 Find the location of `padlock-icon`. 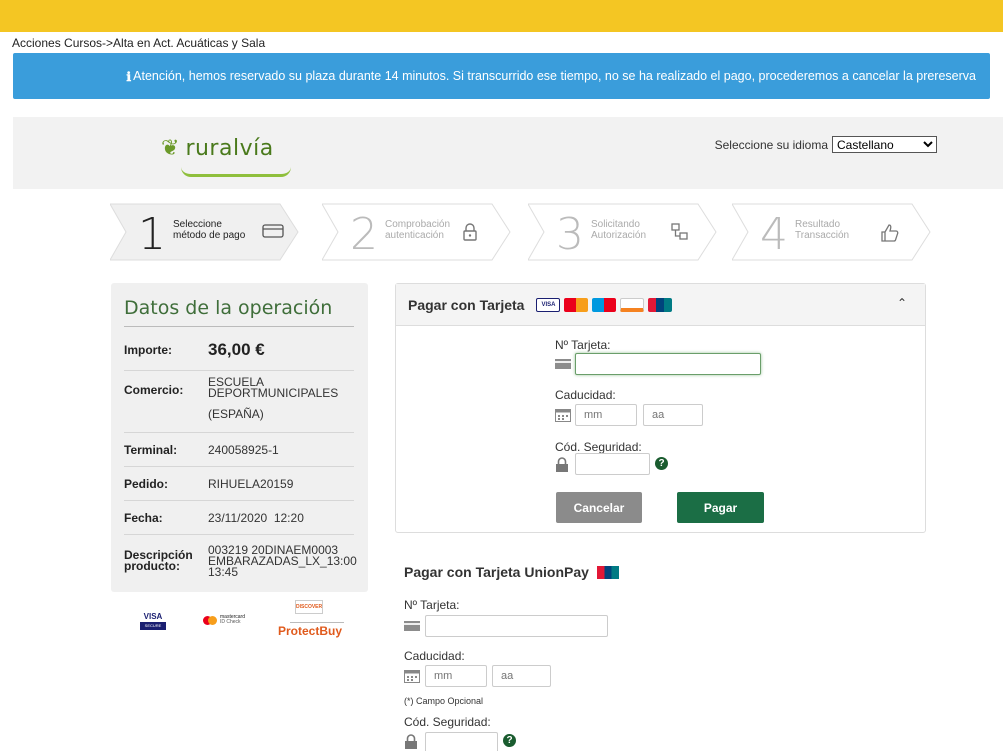

padlock-icon is located at coordinates (562, 464).